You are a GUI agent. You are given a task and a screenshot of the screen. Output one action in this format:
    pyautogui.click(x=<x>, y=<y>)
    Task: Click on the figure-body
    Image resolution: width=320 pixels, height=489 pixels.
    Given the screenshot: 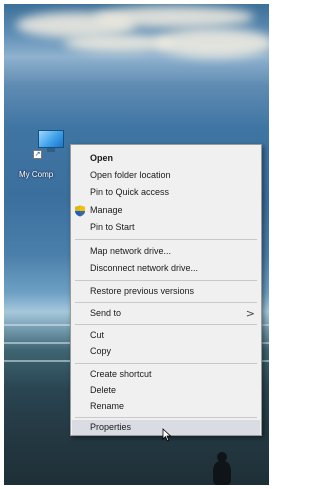 What is the action you would take?
    pyautogui.click(x=222, y=473)
    